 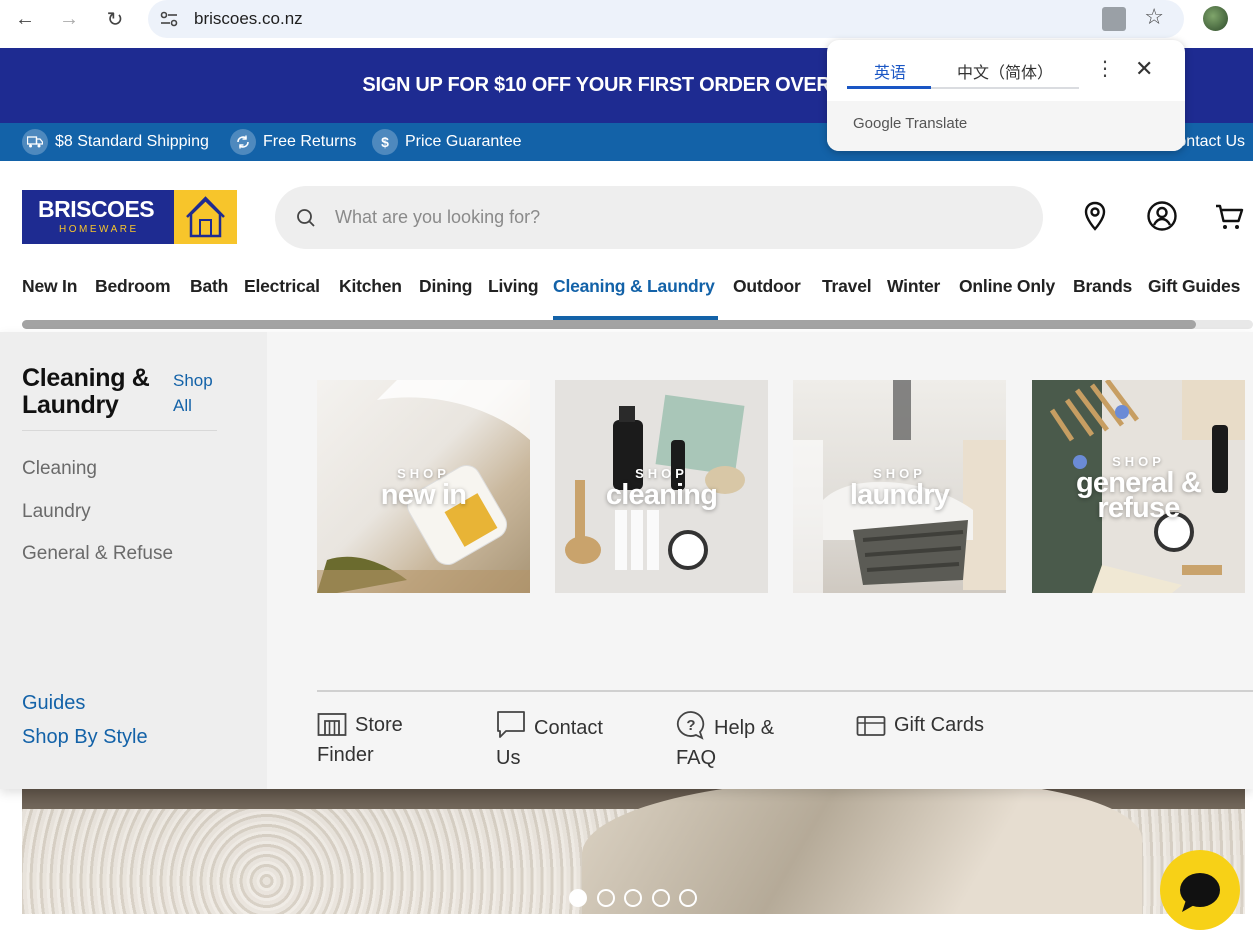 What do you see at coordinates (1194, 286) in the screenshot?
I see `nav-item-gift-guides: Gift Guides` at bounding box center [1194, 286].